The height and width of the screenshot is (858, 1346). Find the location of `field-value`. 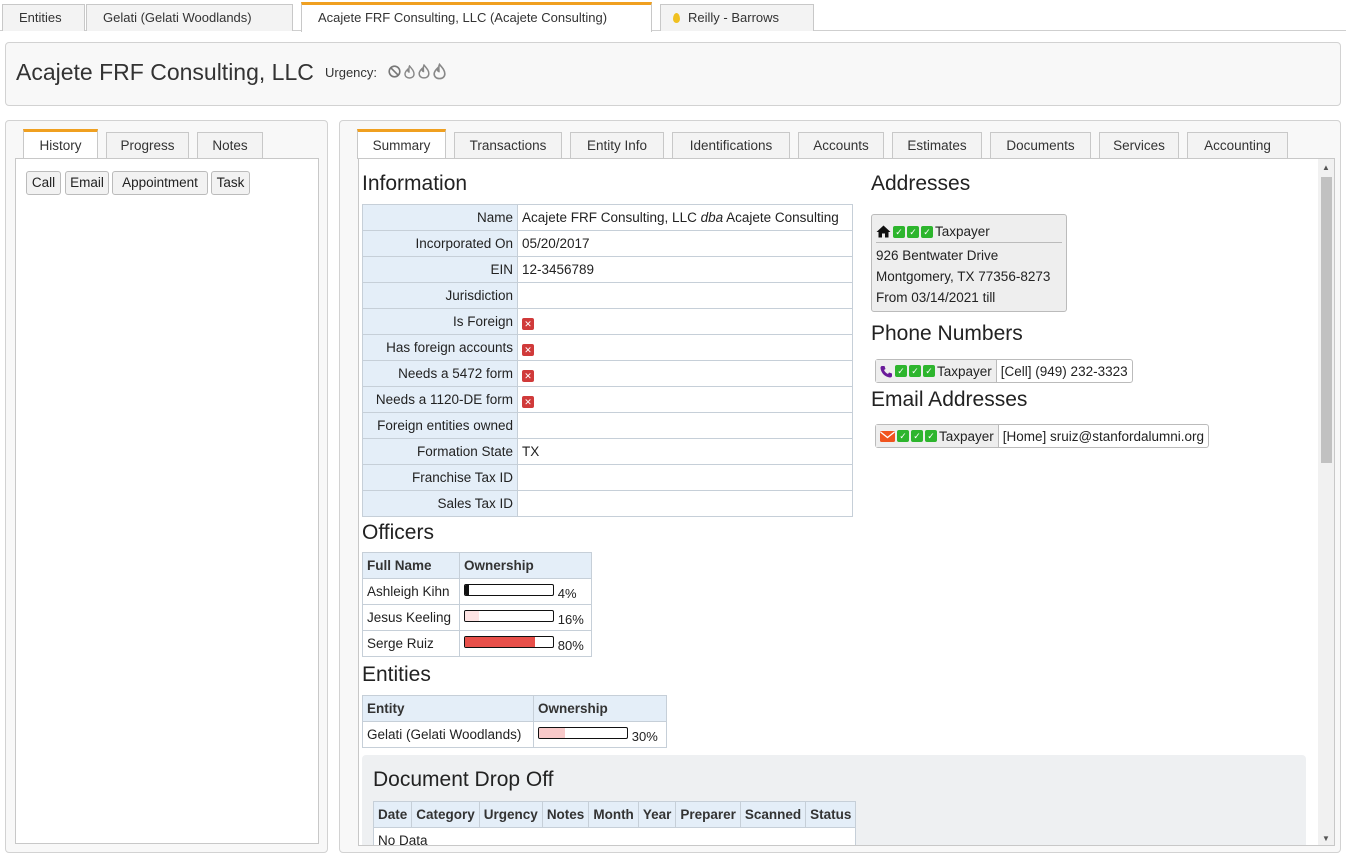

field-value is located at coordinates (685, 295).